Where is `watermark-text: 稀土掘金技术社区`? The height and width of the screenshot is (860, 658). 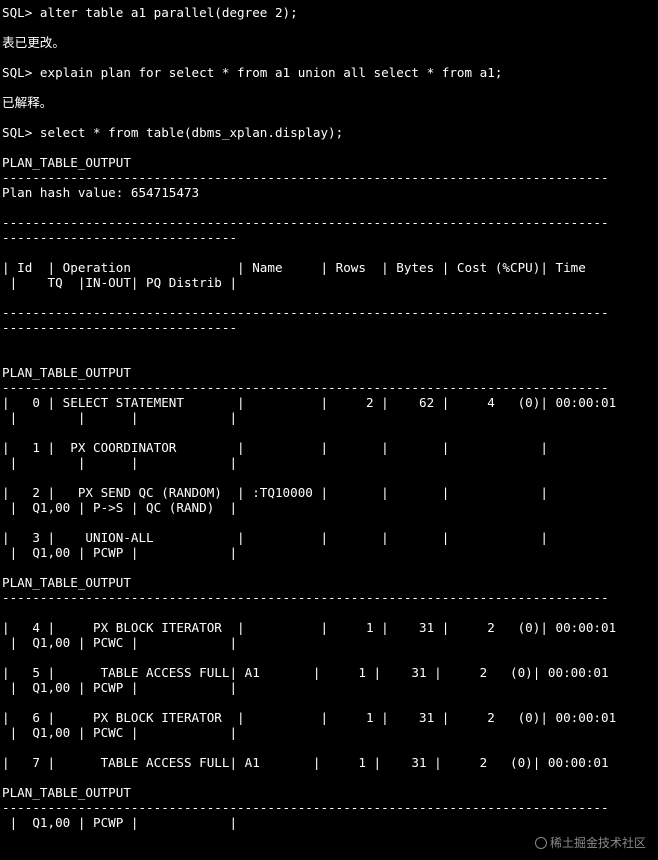 watermark-text: 稀土掘金技术社区 is located at coordinates (597, 843).